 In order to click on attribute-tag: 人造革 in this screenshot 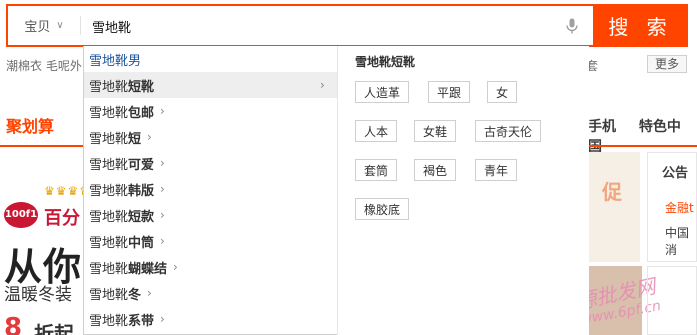, I will do `click(382, 92)`.